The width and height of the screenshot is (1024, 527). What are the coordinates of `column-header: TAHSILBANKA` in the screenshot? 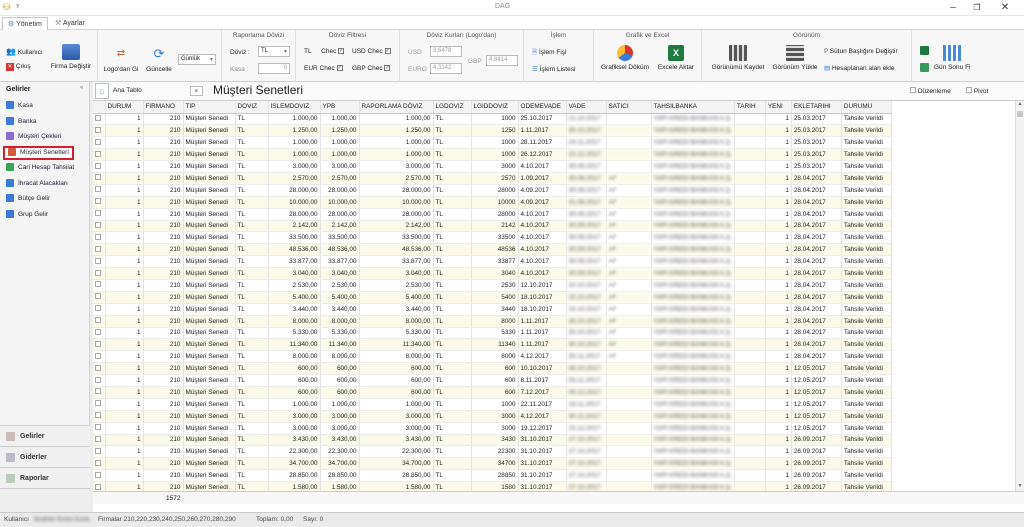 It's located at (693, 107).